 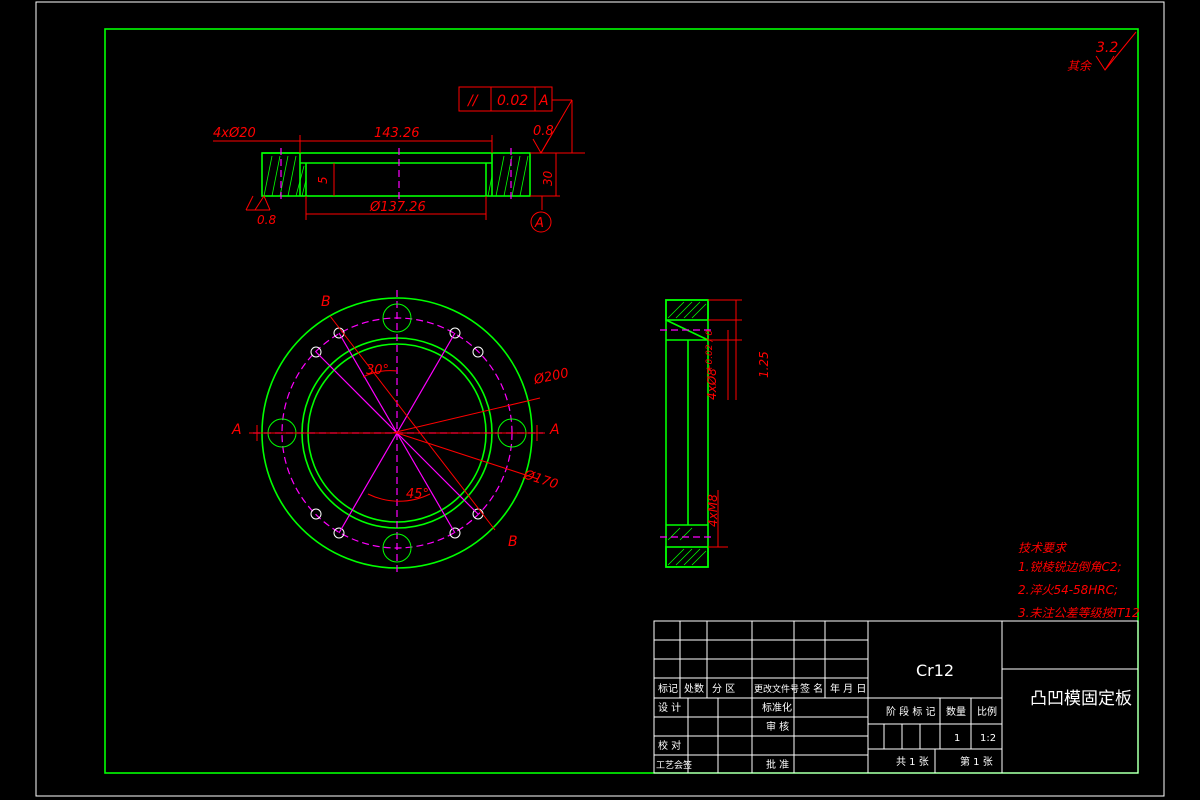 What do you see at coordinates (1107, 48) in the screenshot?
I see `roughness-other-value: 3.2` at bounding box center [1107, 48].